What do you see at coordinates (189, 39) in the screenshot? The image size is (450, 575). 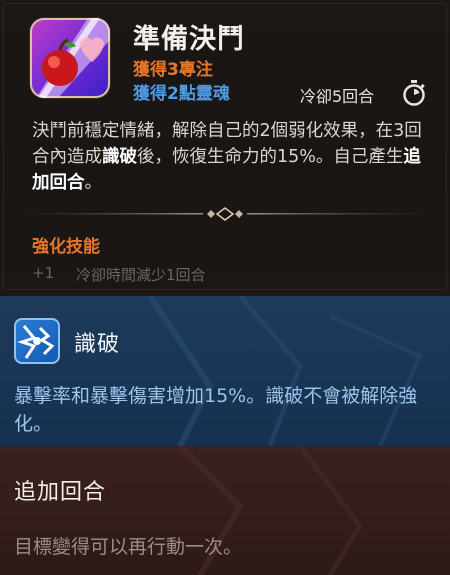 I see `skill-name: 準備決鬥` at bounding box center [189, 39].